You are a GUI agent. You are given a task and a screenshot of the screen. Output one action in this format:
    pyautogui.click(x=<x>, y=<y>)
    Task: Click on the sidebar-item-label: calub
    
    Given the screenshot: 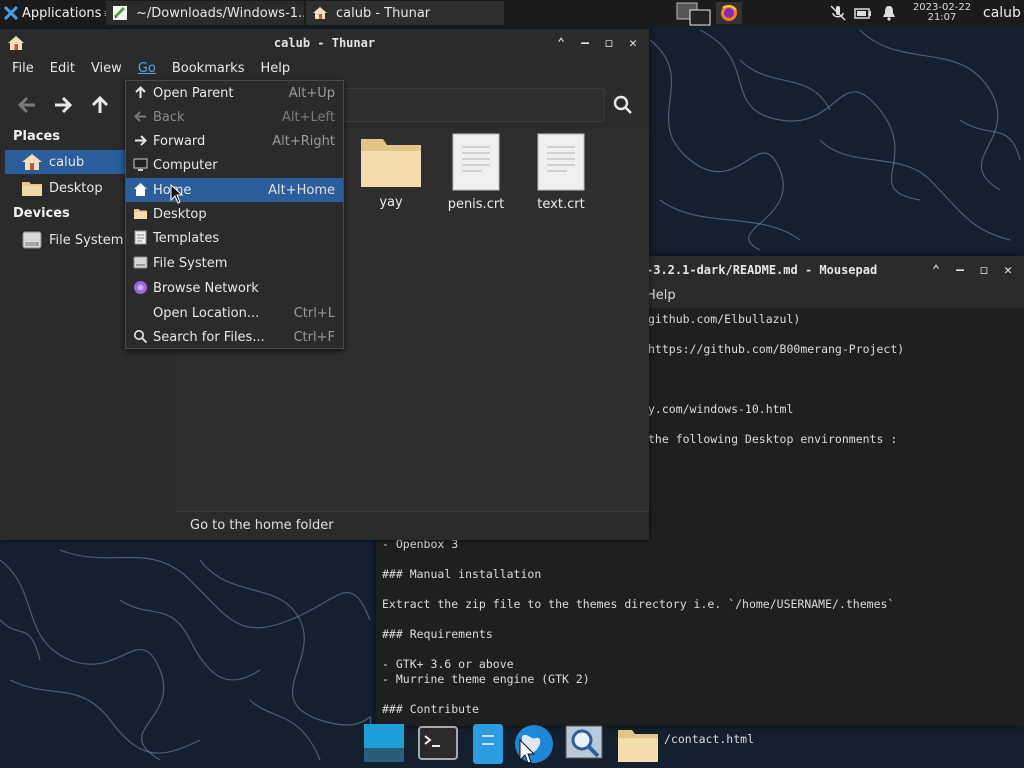 What is the action you would take?
    pyautogui.click(x=67, y=162)
    